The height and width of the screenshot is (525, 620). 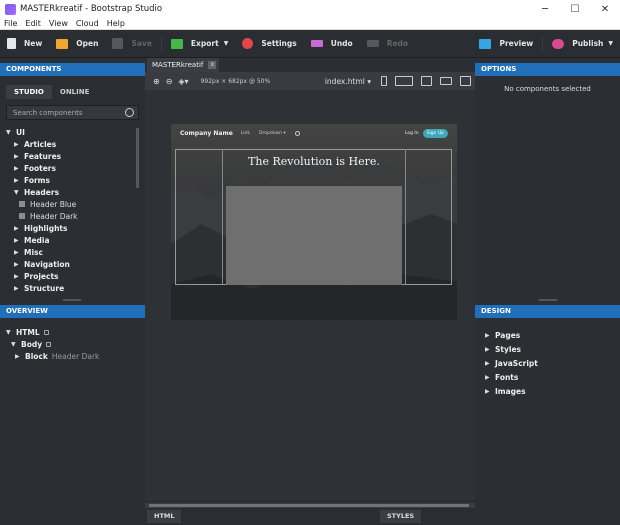 I want to click on undo-button: Undo, so click(x=332, y=44).